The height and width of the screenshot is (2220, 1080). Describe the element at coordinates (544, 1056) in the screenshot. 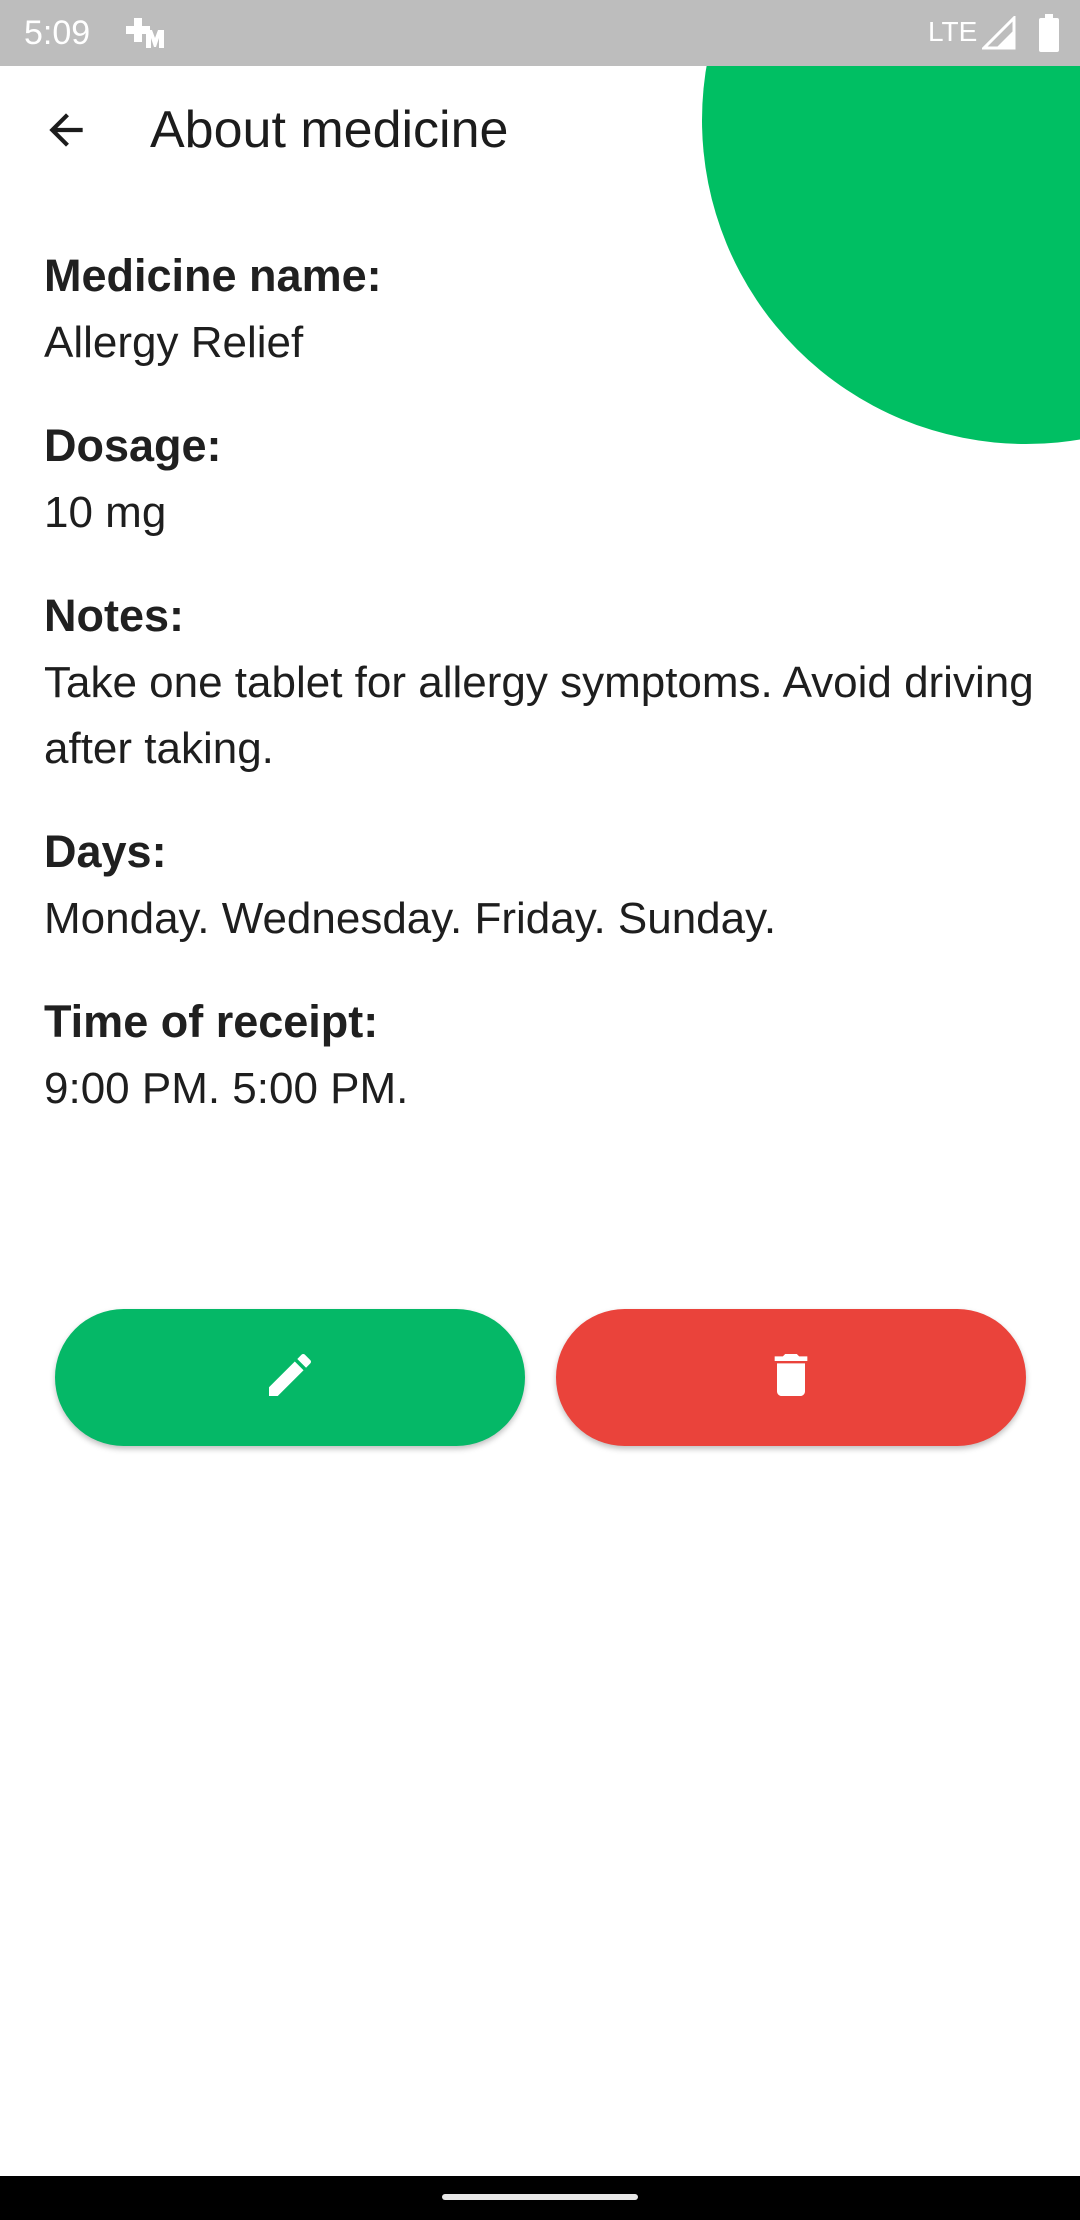

I see `time-of-receipt-field: Time of receipt: 9:00 PM. 5:00 PM.` at that location.